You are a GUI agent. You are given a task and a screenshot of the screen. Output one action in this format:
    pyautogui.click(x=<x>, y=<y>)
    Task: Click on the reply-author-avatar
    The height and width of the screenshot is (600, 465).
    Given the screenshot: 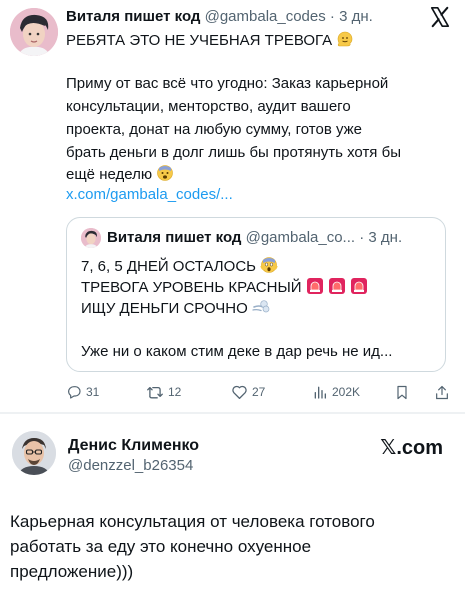 What is the action you would take?
    pyautogui.click(x=34, y=453)
    